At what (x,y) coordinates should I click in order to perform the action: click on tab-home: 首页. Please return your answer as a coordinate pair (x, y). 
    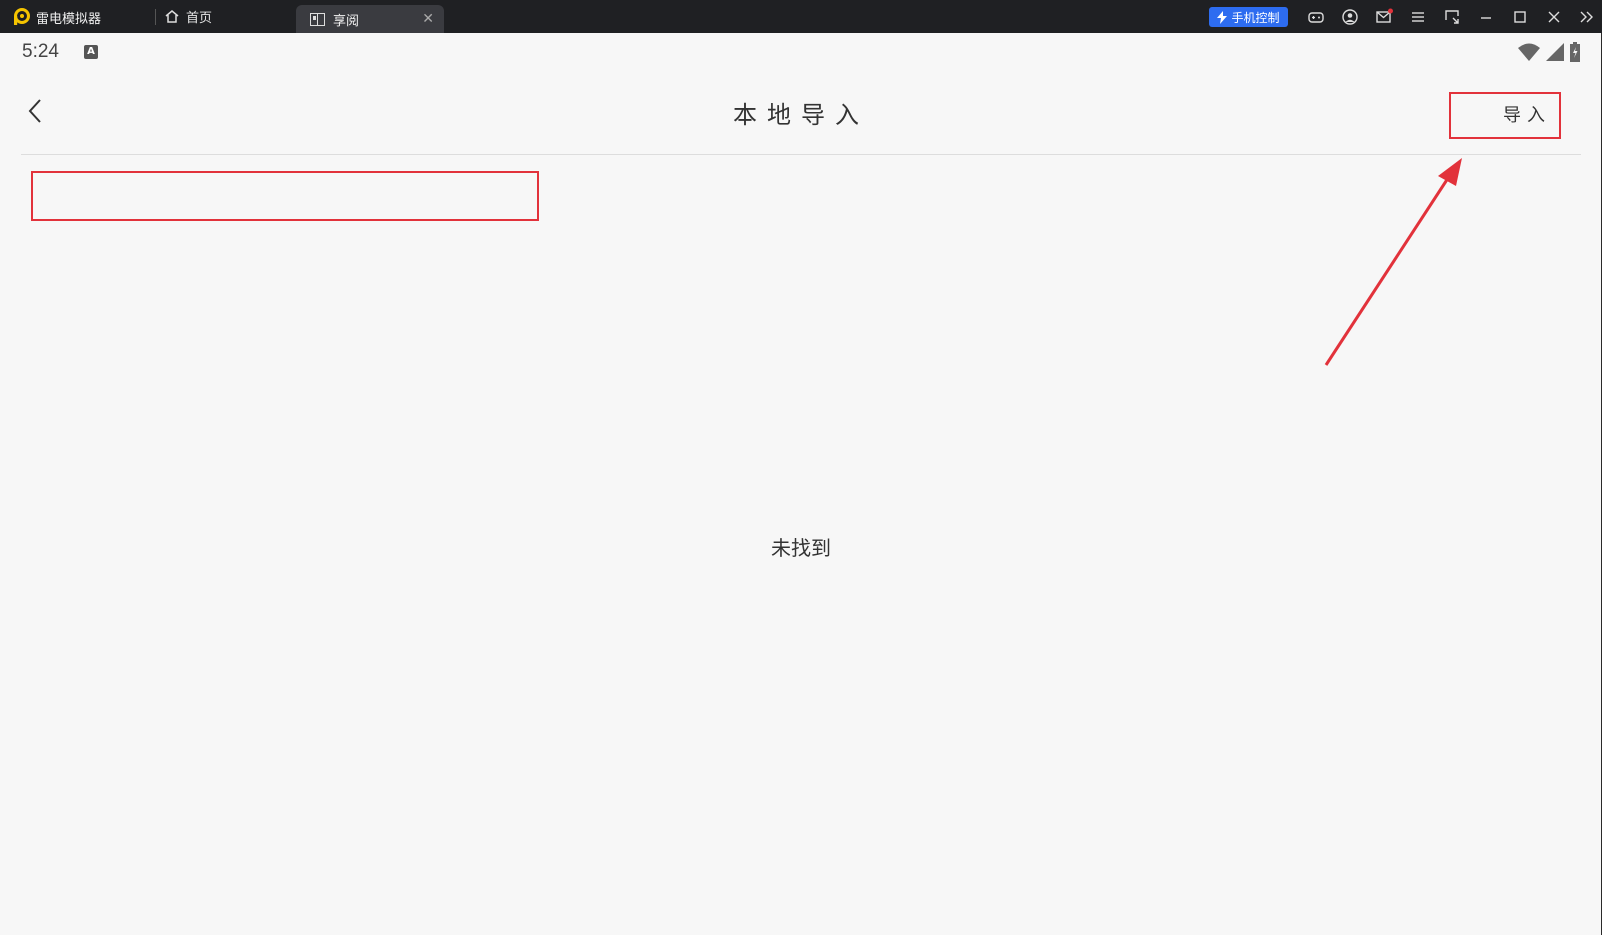
    Looking at the image, I should click on (188, 16).